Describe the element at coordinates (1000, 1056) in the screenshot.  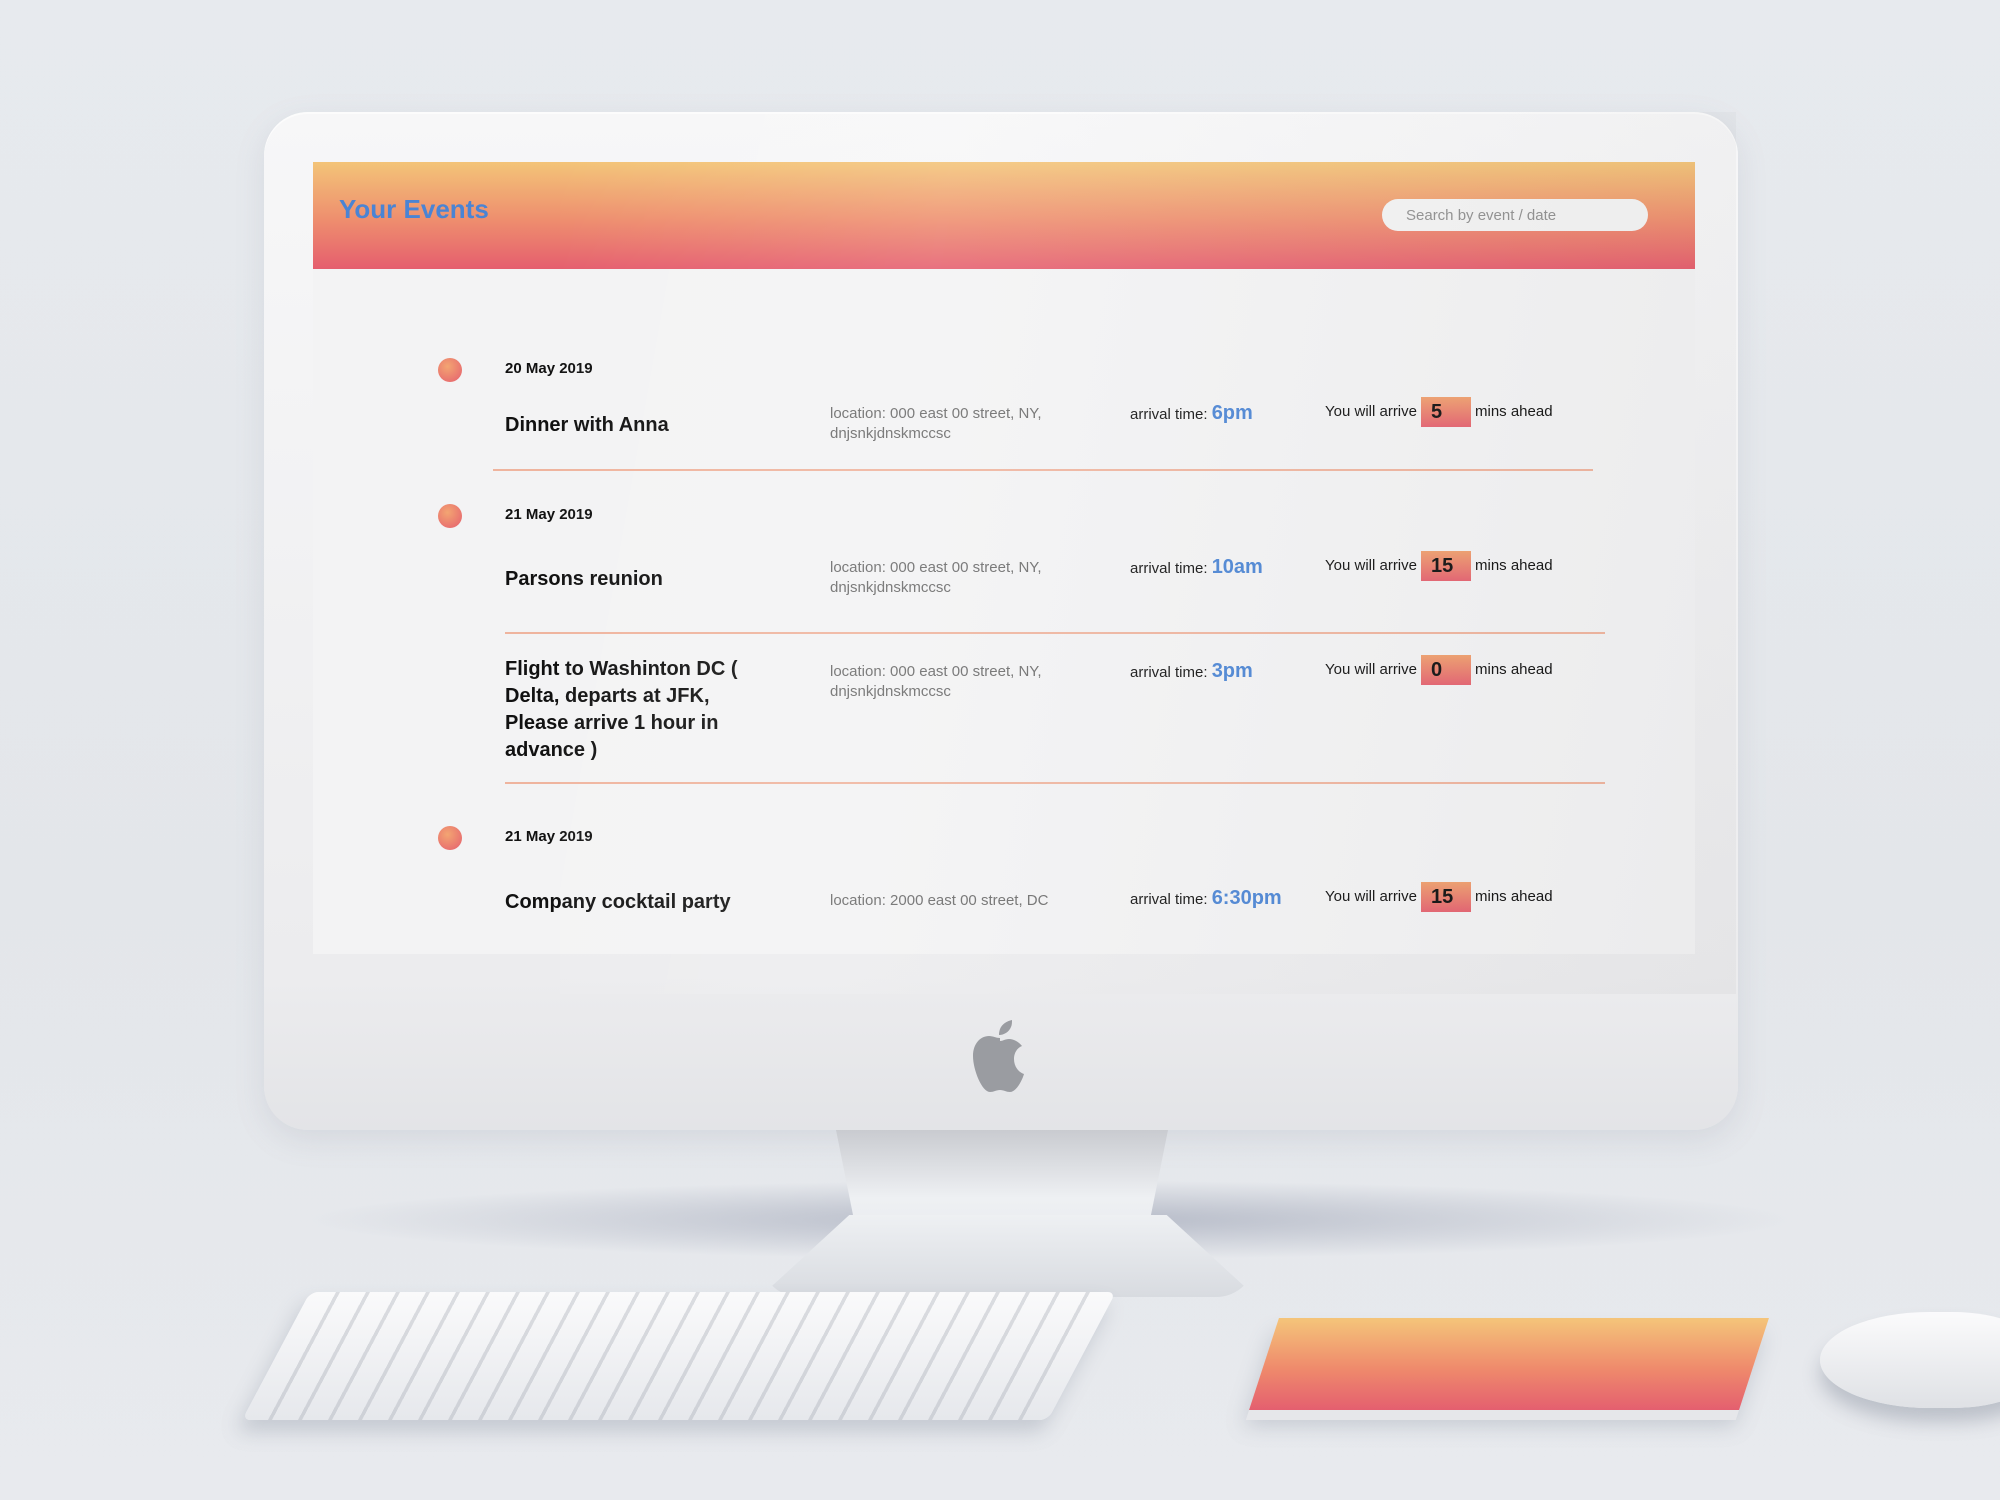
I see `apple-logo-icon` at that location.